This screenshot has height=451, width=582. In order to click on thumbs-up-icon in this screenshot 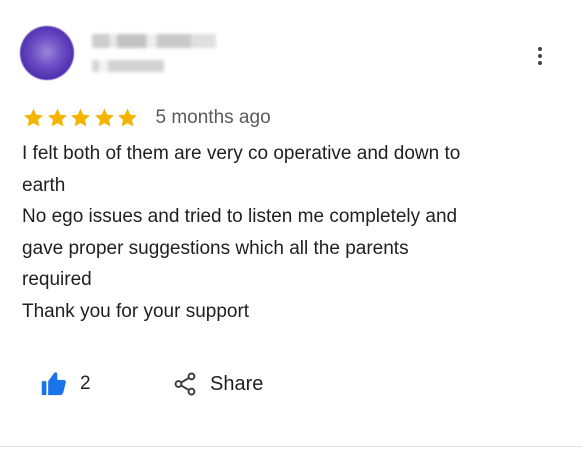, I will do `click(53, 384)`.